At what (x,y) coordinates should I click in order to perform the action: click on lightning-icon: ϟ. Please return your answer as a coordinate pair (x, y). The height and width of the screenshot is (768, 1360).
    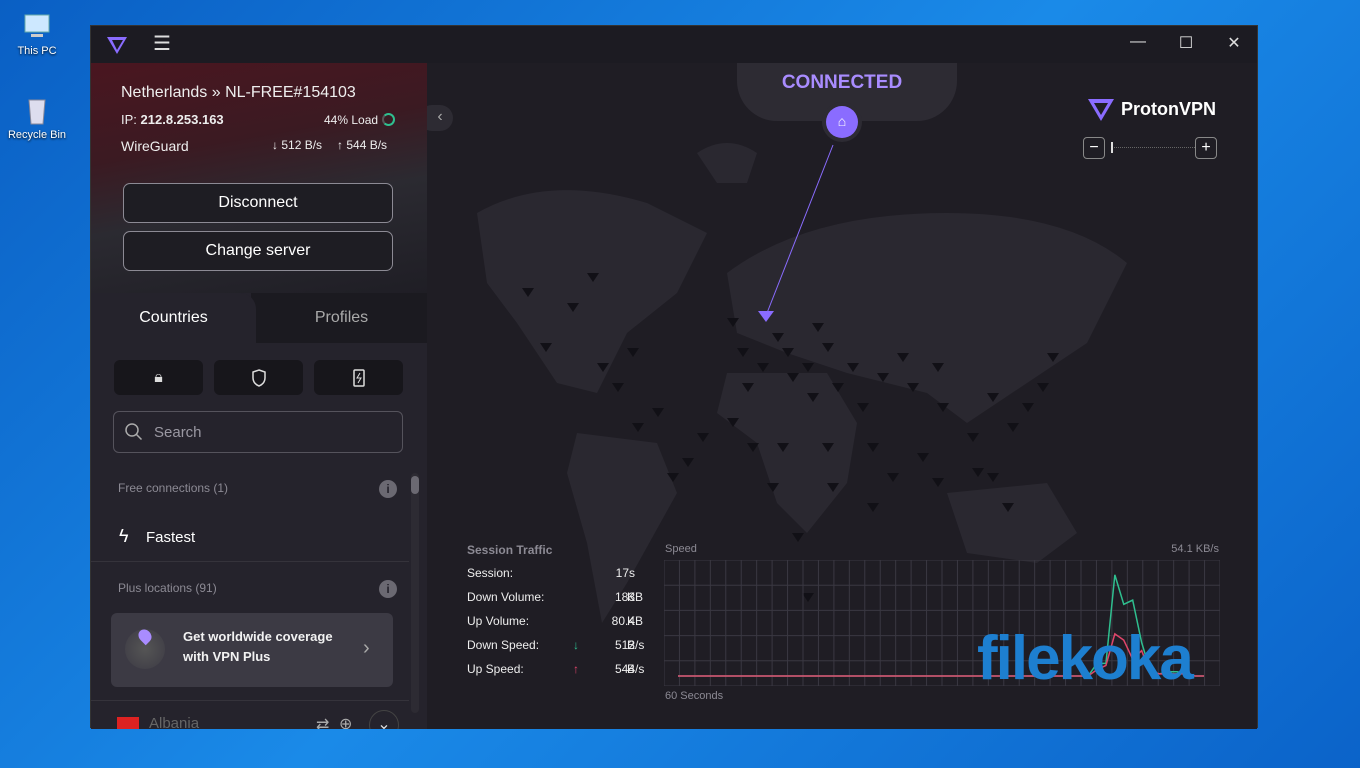
    Looking at the image, I should click on (124, 536).